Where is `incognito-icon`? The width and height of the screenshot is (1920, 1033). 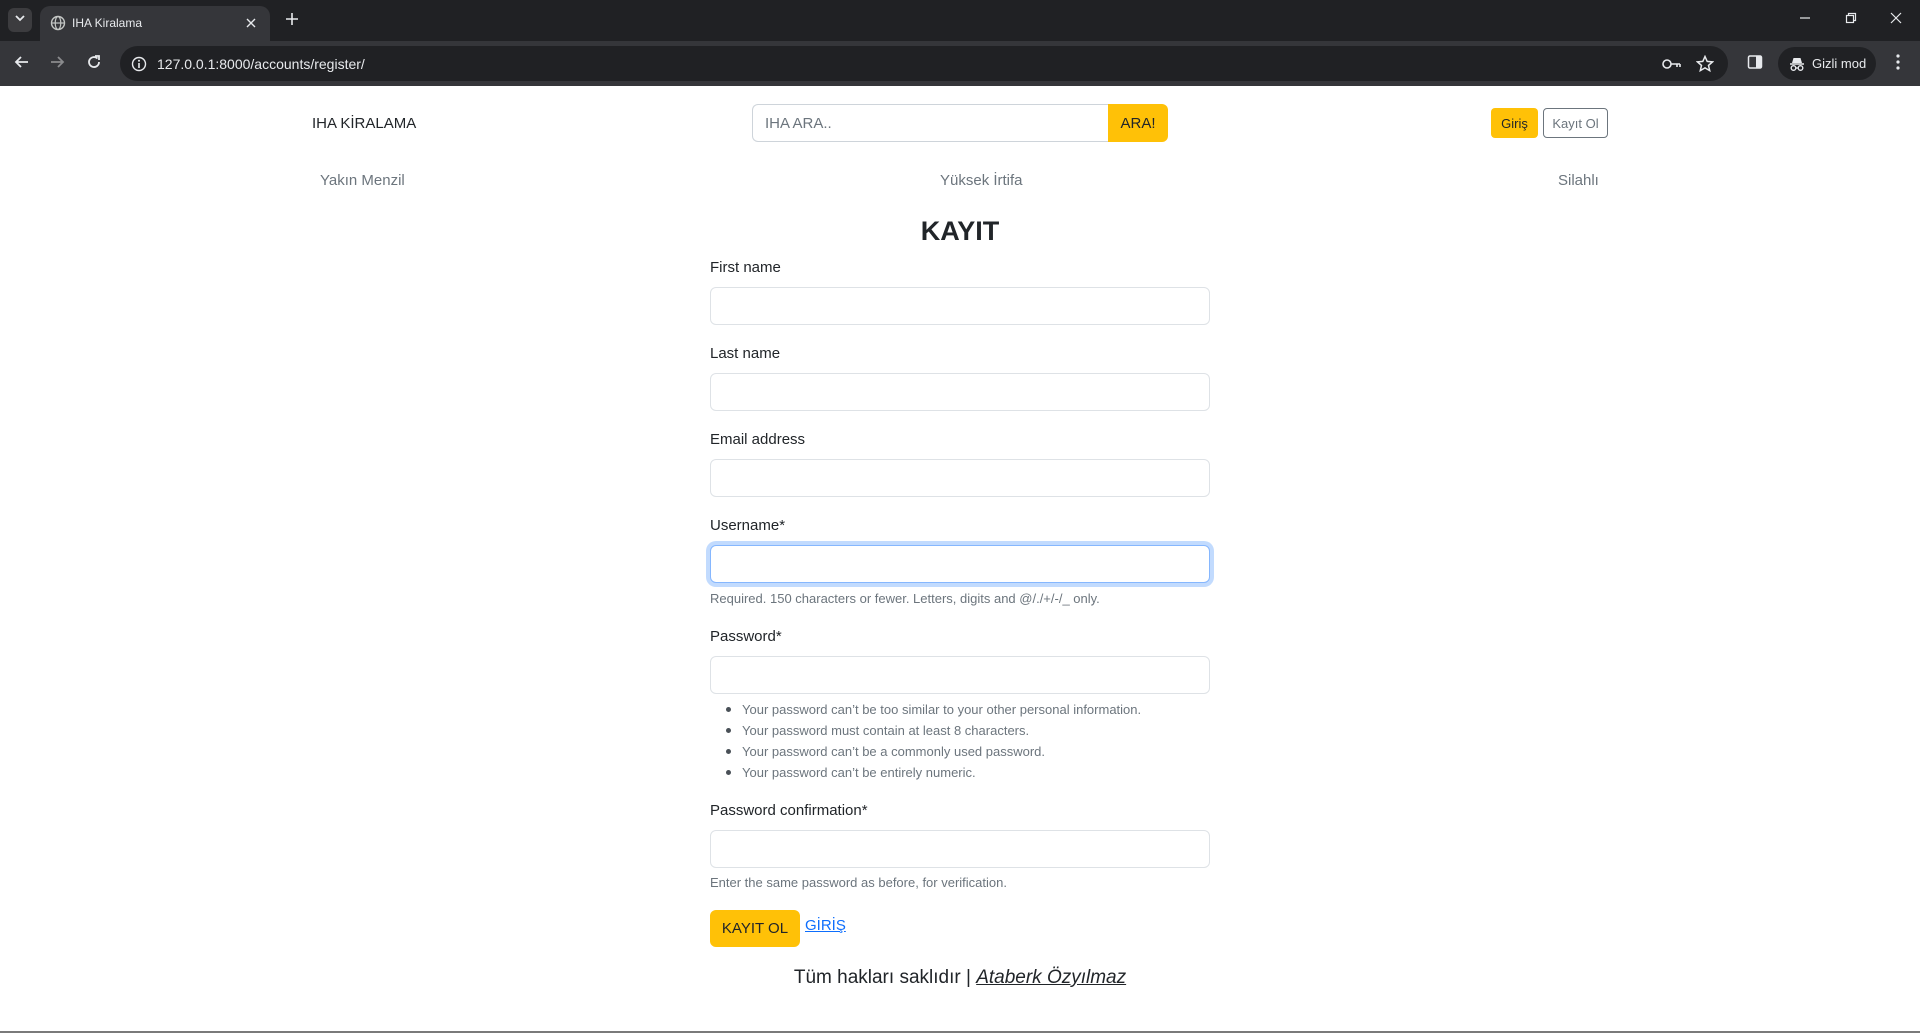 incognito-icon is located at coordinates (1797, 64).